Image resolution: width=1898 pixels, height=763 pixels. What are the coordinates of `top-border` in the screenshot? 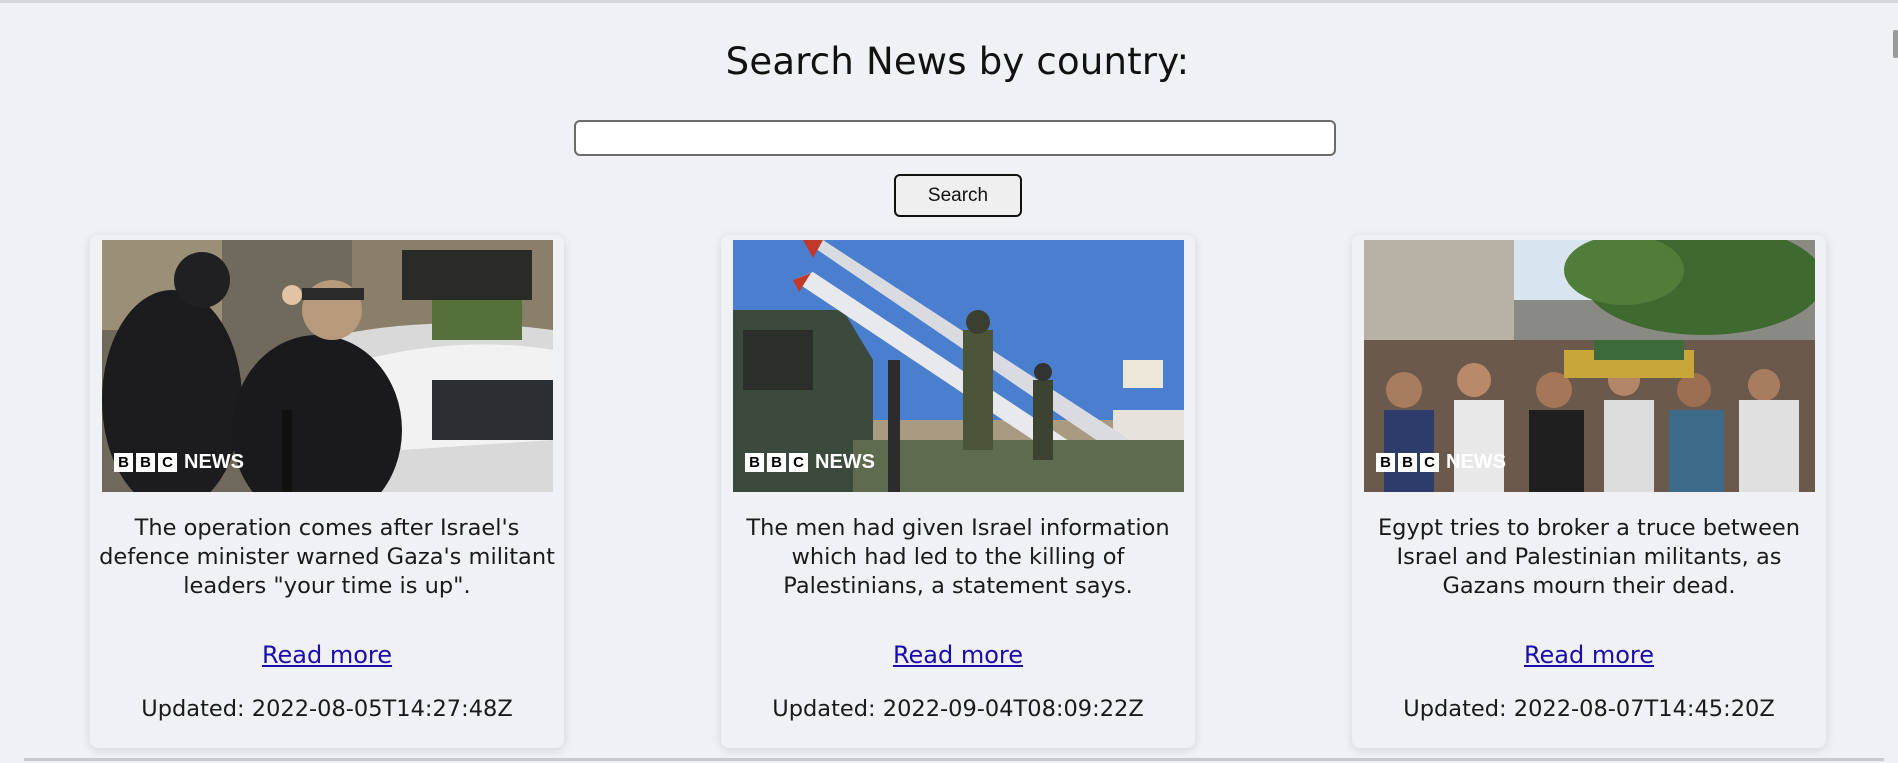 It's located at (949, 1).